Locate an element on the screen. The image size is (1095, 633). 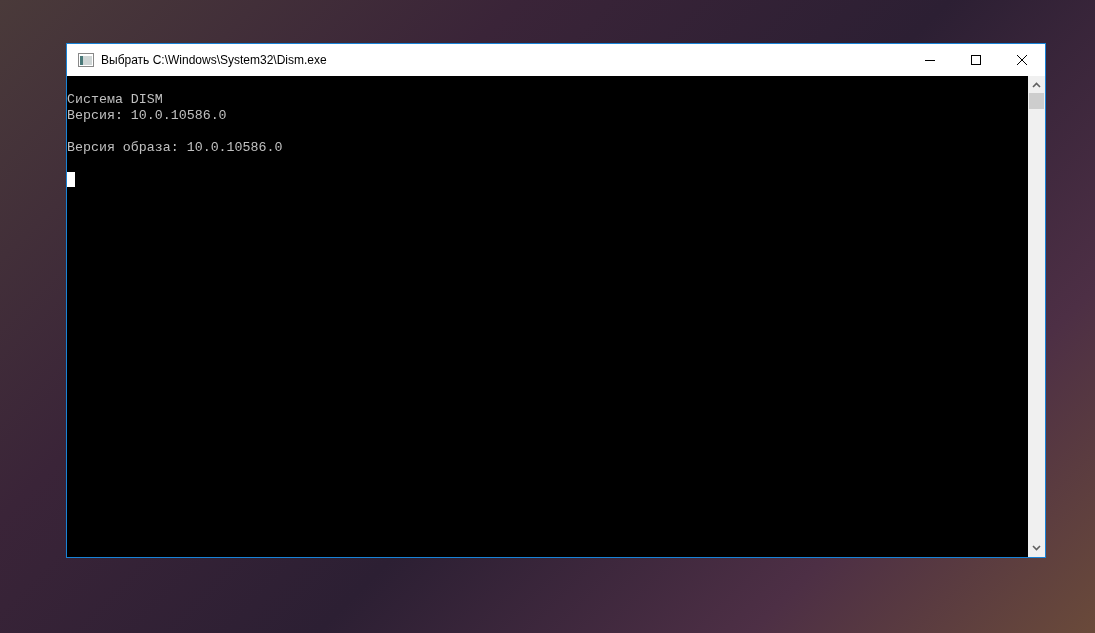
console-line: Версия образа: 10.0.10586.0 is located at coordinates (175, 148).